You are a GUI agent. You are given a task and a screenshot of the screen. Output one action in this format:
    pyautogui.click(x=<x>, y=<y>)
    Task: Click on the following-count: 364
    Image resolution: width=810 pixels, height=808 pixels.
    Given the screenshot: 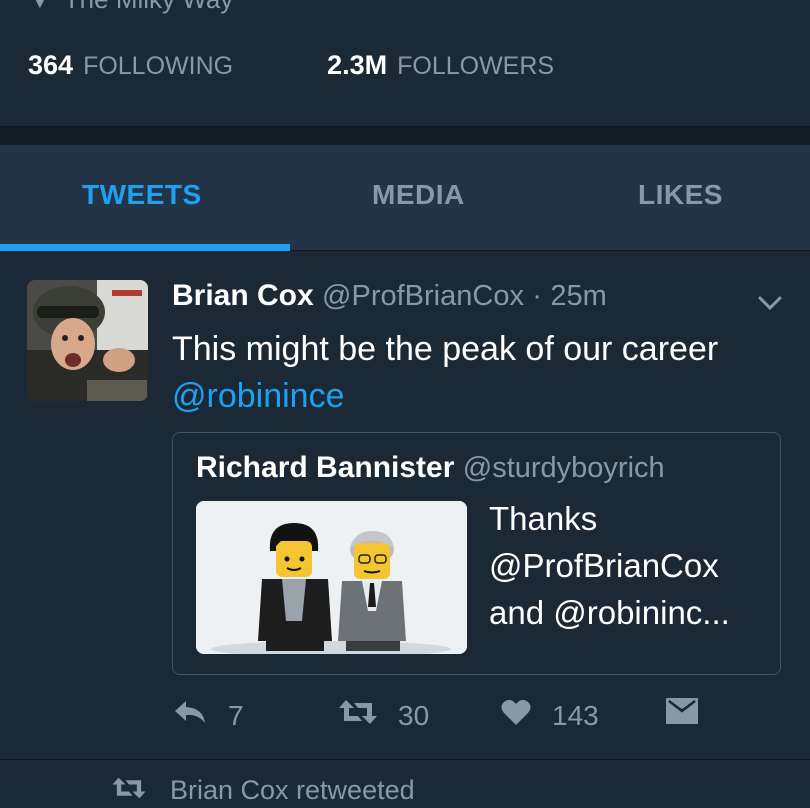 What is the action you would take?
    pyautogui.click(x=51, y=65)
    